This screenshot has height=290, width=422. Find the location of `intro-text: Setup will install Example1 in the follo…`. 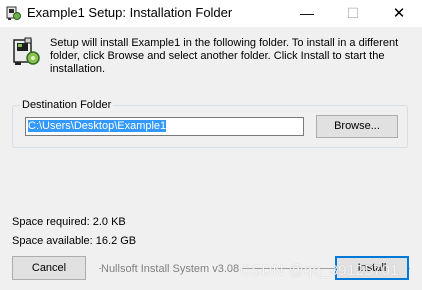

intro-text: Setup will install Example1 in the follo… is located at coordinates (224, 56).